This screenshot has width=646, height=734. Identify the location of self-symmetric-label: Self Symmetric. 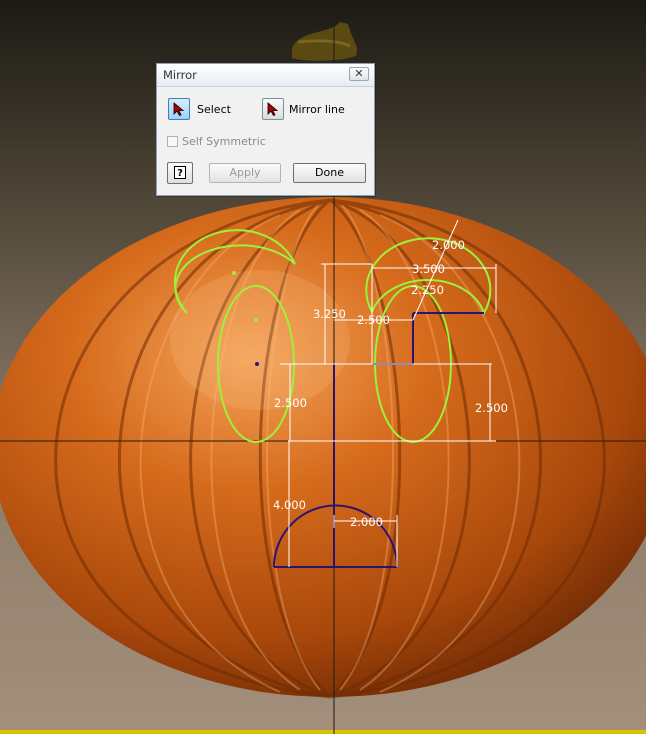
(224, 141).